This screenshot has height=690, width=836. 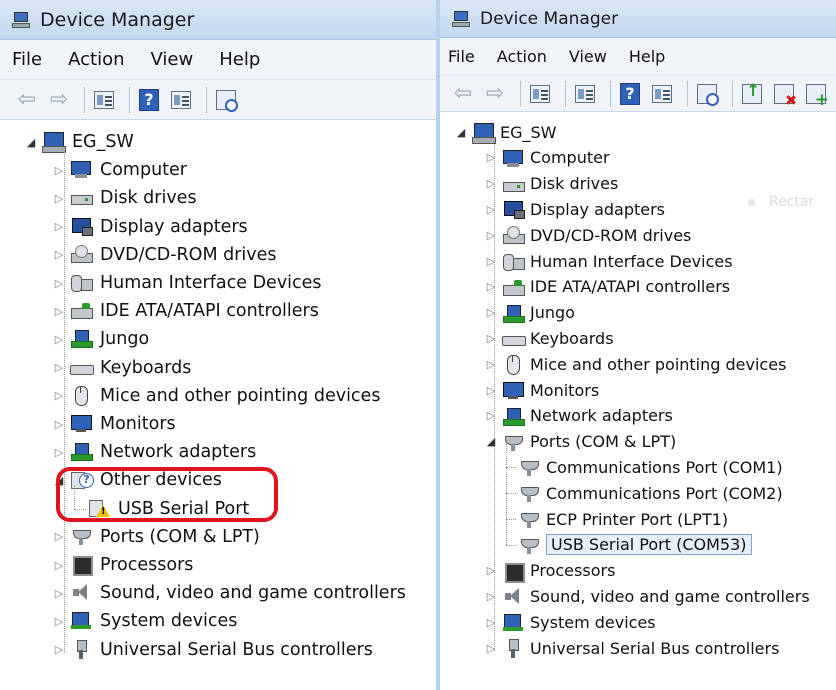 I want to click on tree-child-device: USB Serial Port (COM53), so click(x=633, y=545).